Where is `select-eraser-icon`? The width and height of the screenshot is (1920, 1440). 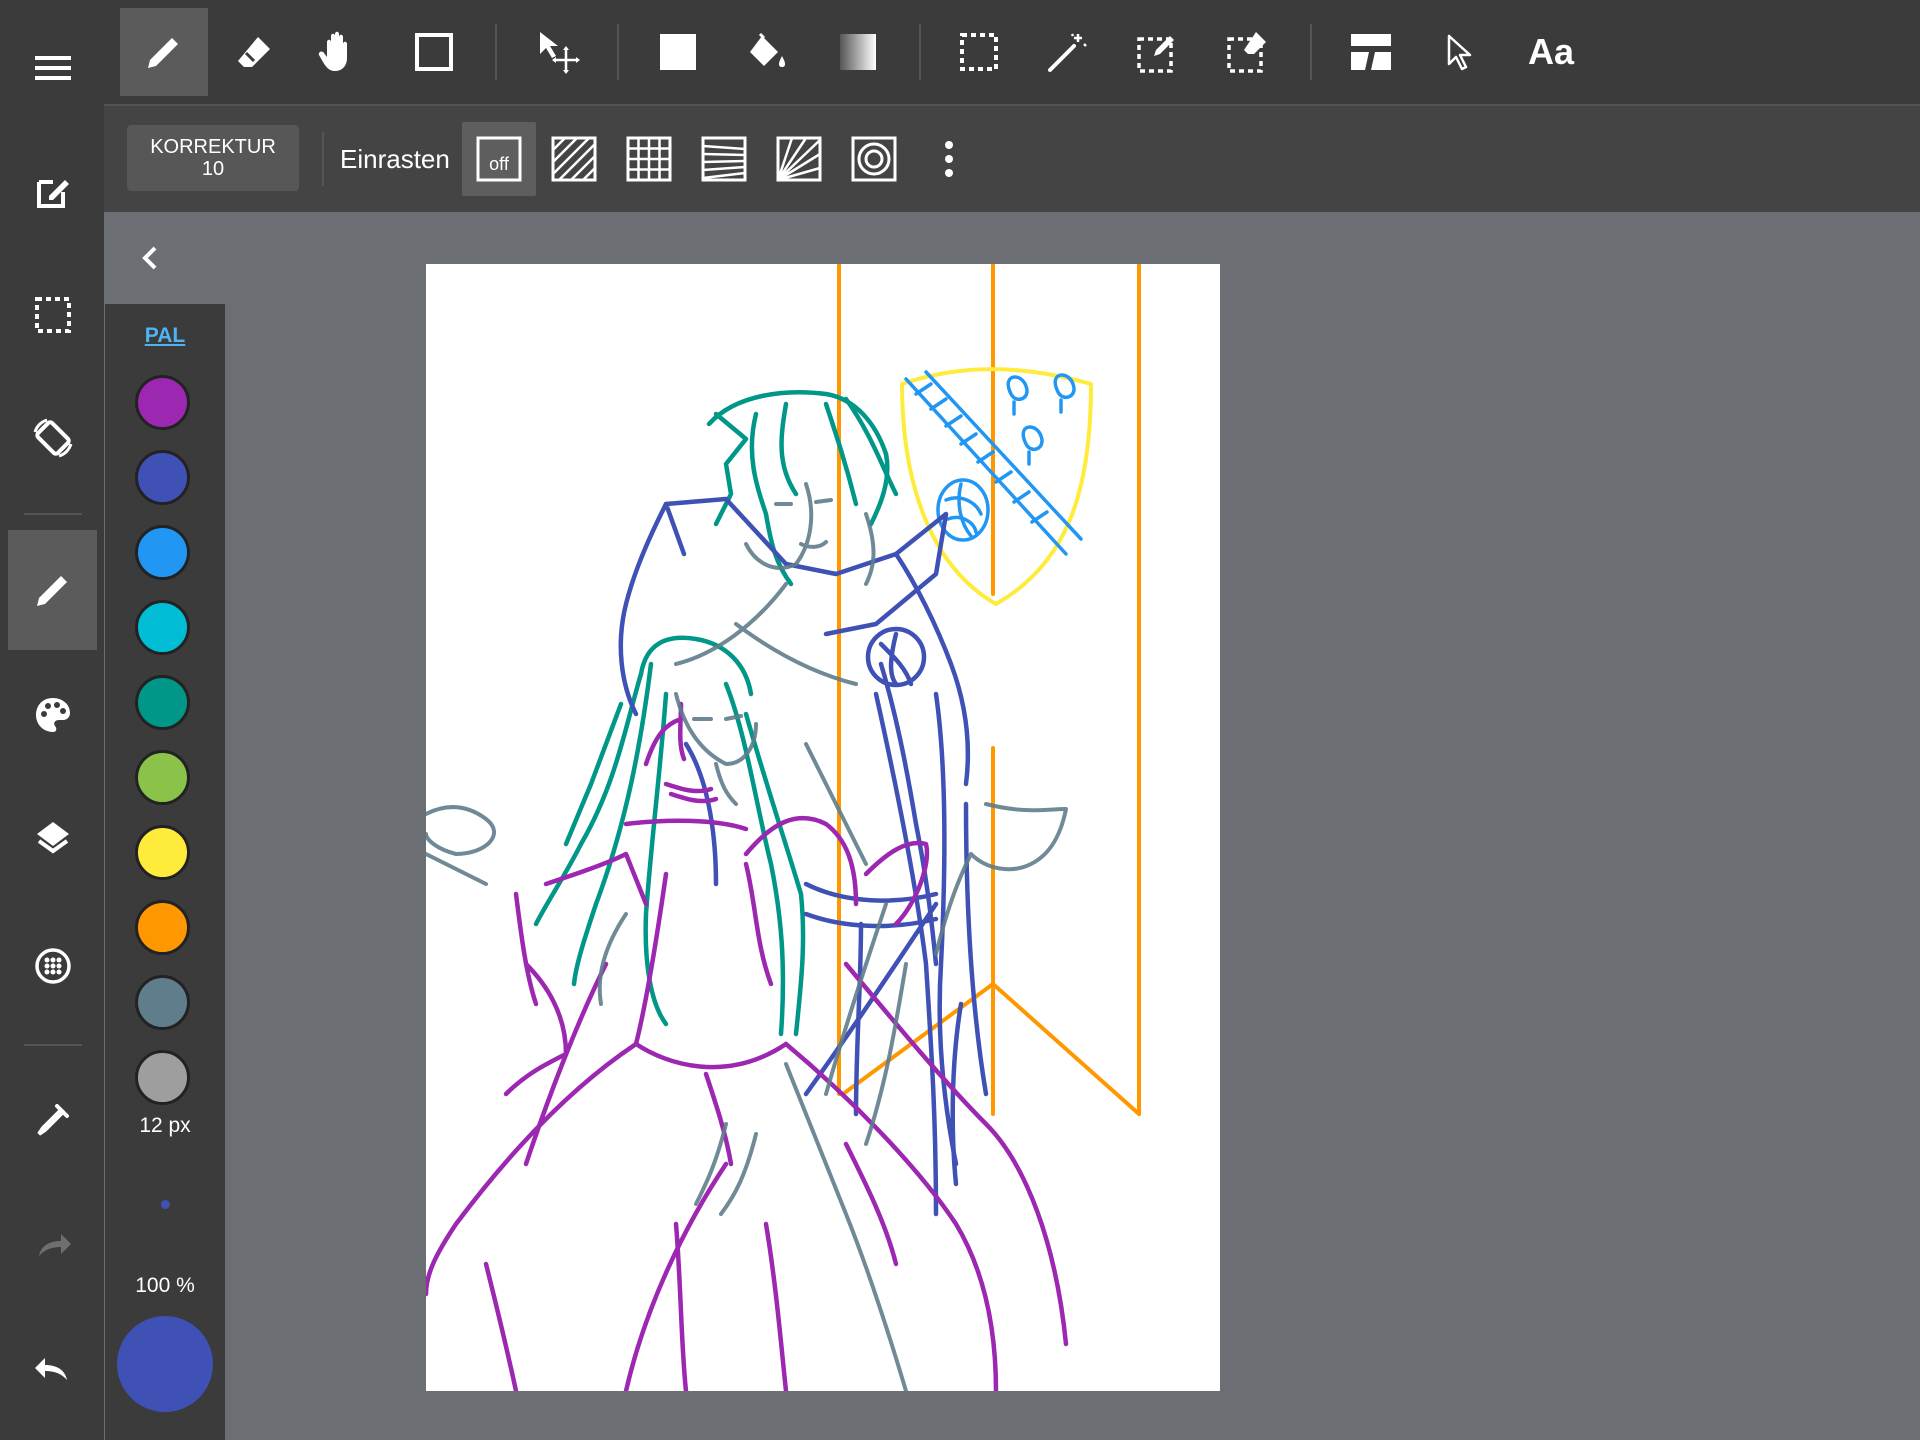
select-eraser-icon is located at coordinates (1246, 52).